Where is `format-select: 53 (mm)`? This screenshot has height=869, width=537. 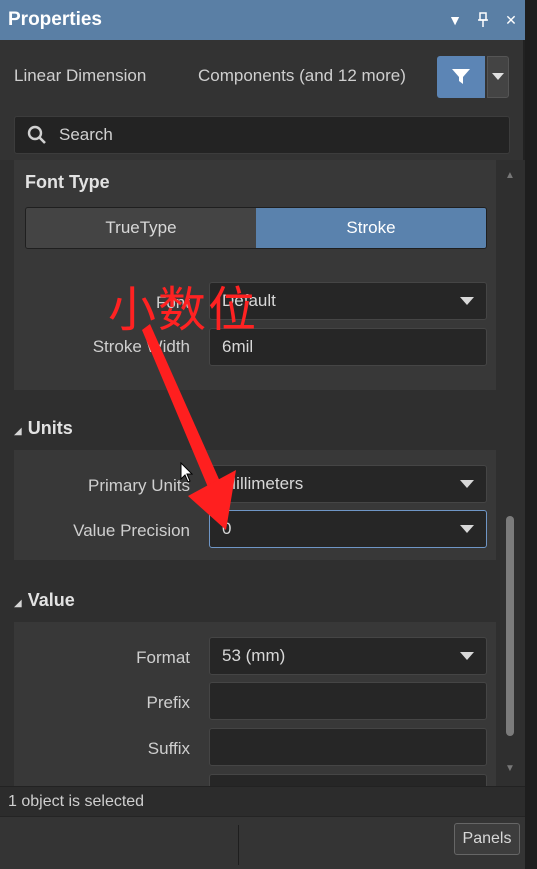 format-select: 53 (mm) is located at coordinates (348, 656).